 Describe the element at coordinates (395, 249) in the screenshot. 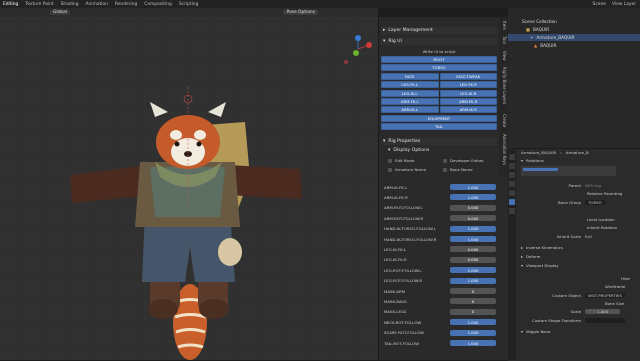

I see `rig-property-label: LEG-IK.FK.L` at that location.